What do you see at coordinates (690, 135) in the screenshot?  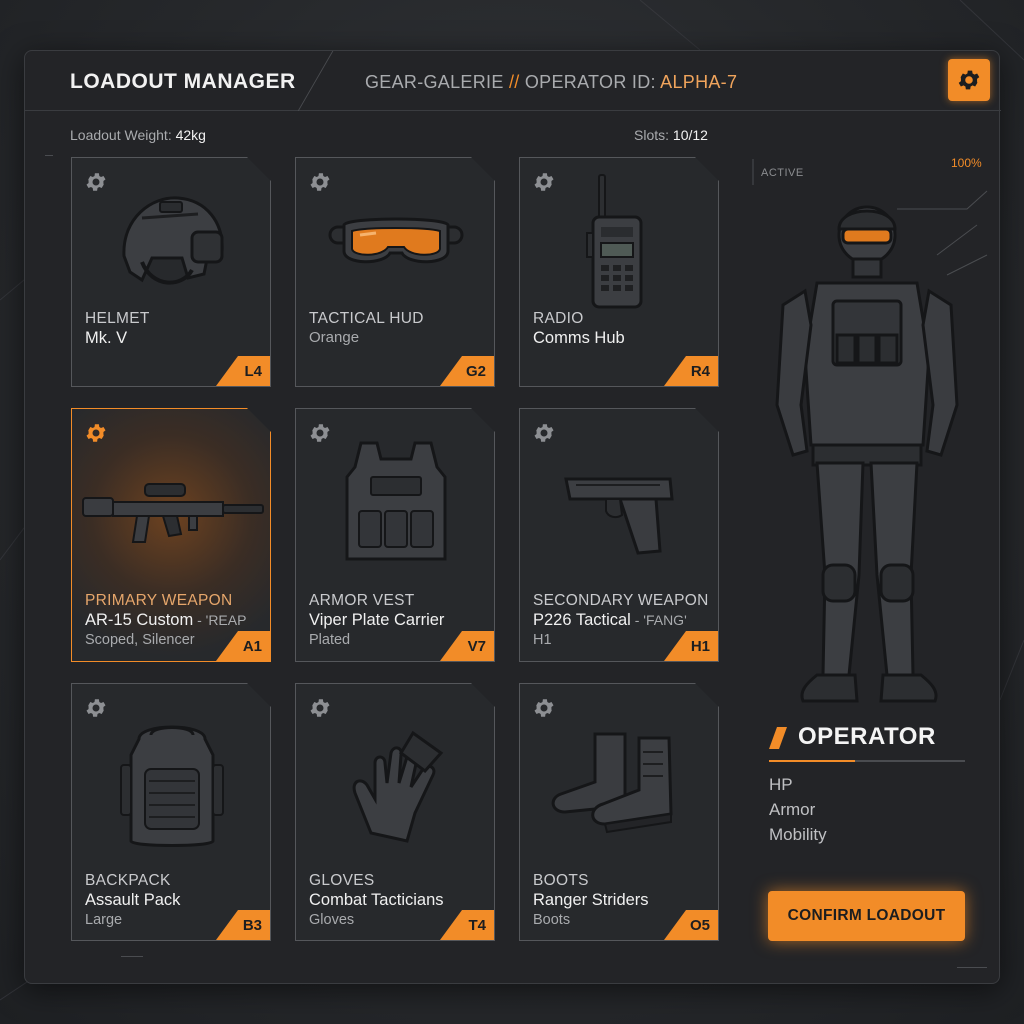 I see `slots-value: 10/12` at bounding box center [690, 135].